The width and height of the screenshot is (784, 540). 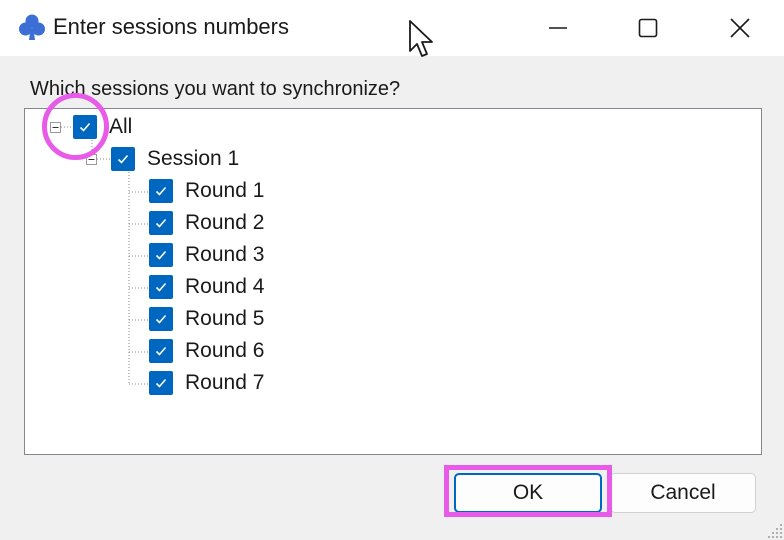 I want to click on node-label-round-4: Round 4, so click(x=225, y=286).